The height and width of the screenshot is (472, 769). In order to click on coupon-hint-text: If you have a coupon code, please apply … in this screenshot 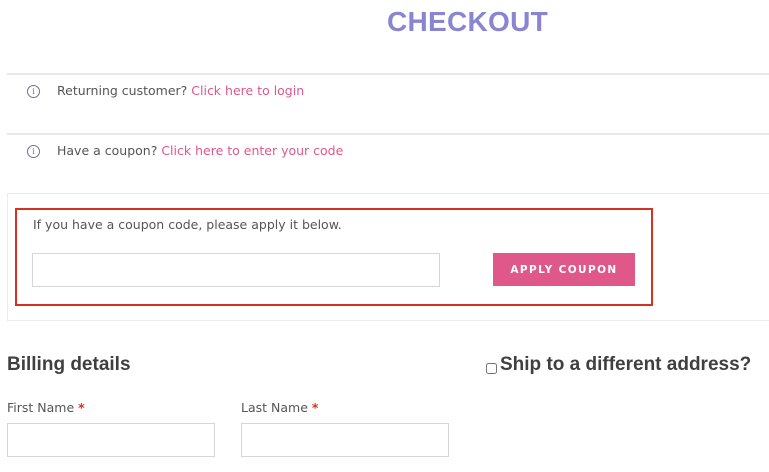, I will do `click(187, 224)`.